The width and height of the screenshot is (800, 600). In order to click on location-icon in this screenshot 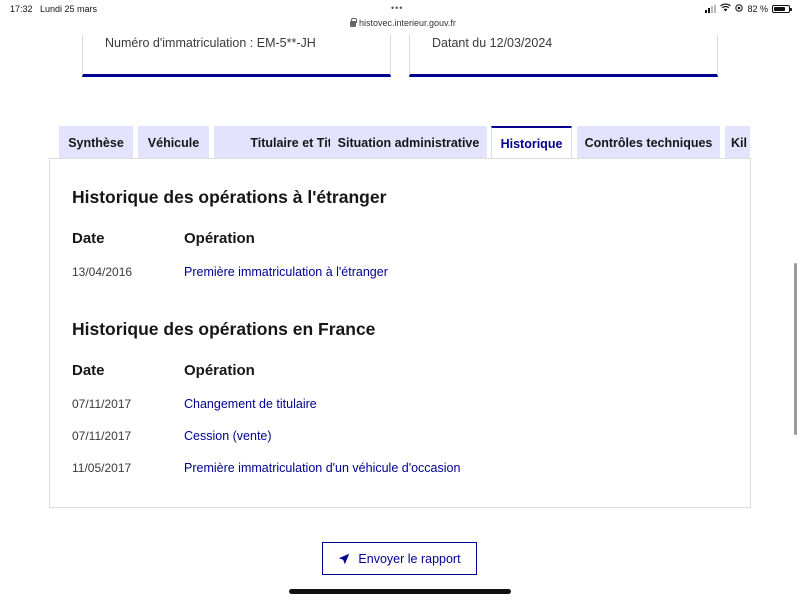, I will do `click(739, 8)`.